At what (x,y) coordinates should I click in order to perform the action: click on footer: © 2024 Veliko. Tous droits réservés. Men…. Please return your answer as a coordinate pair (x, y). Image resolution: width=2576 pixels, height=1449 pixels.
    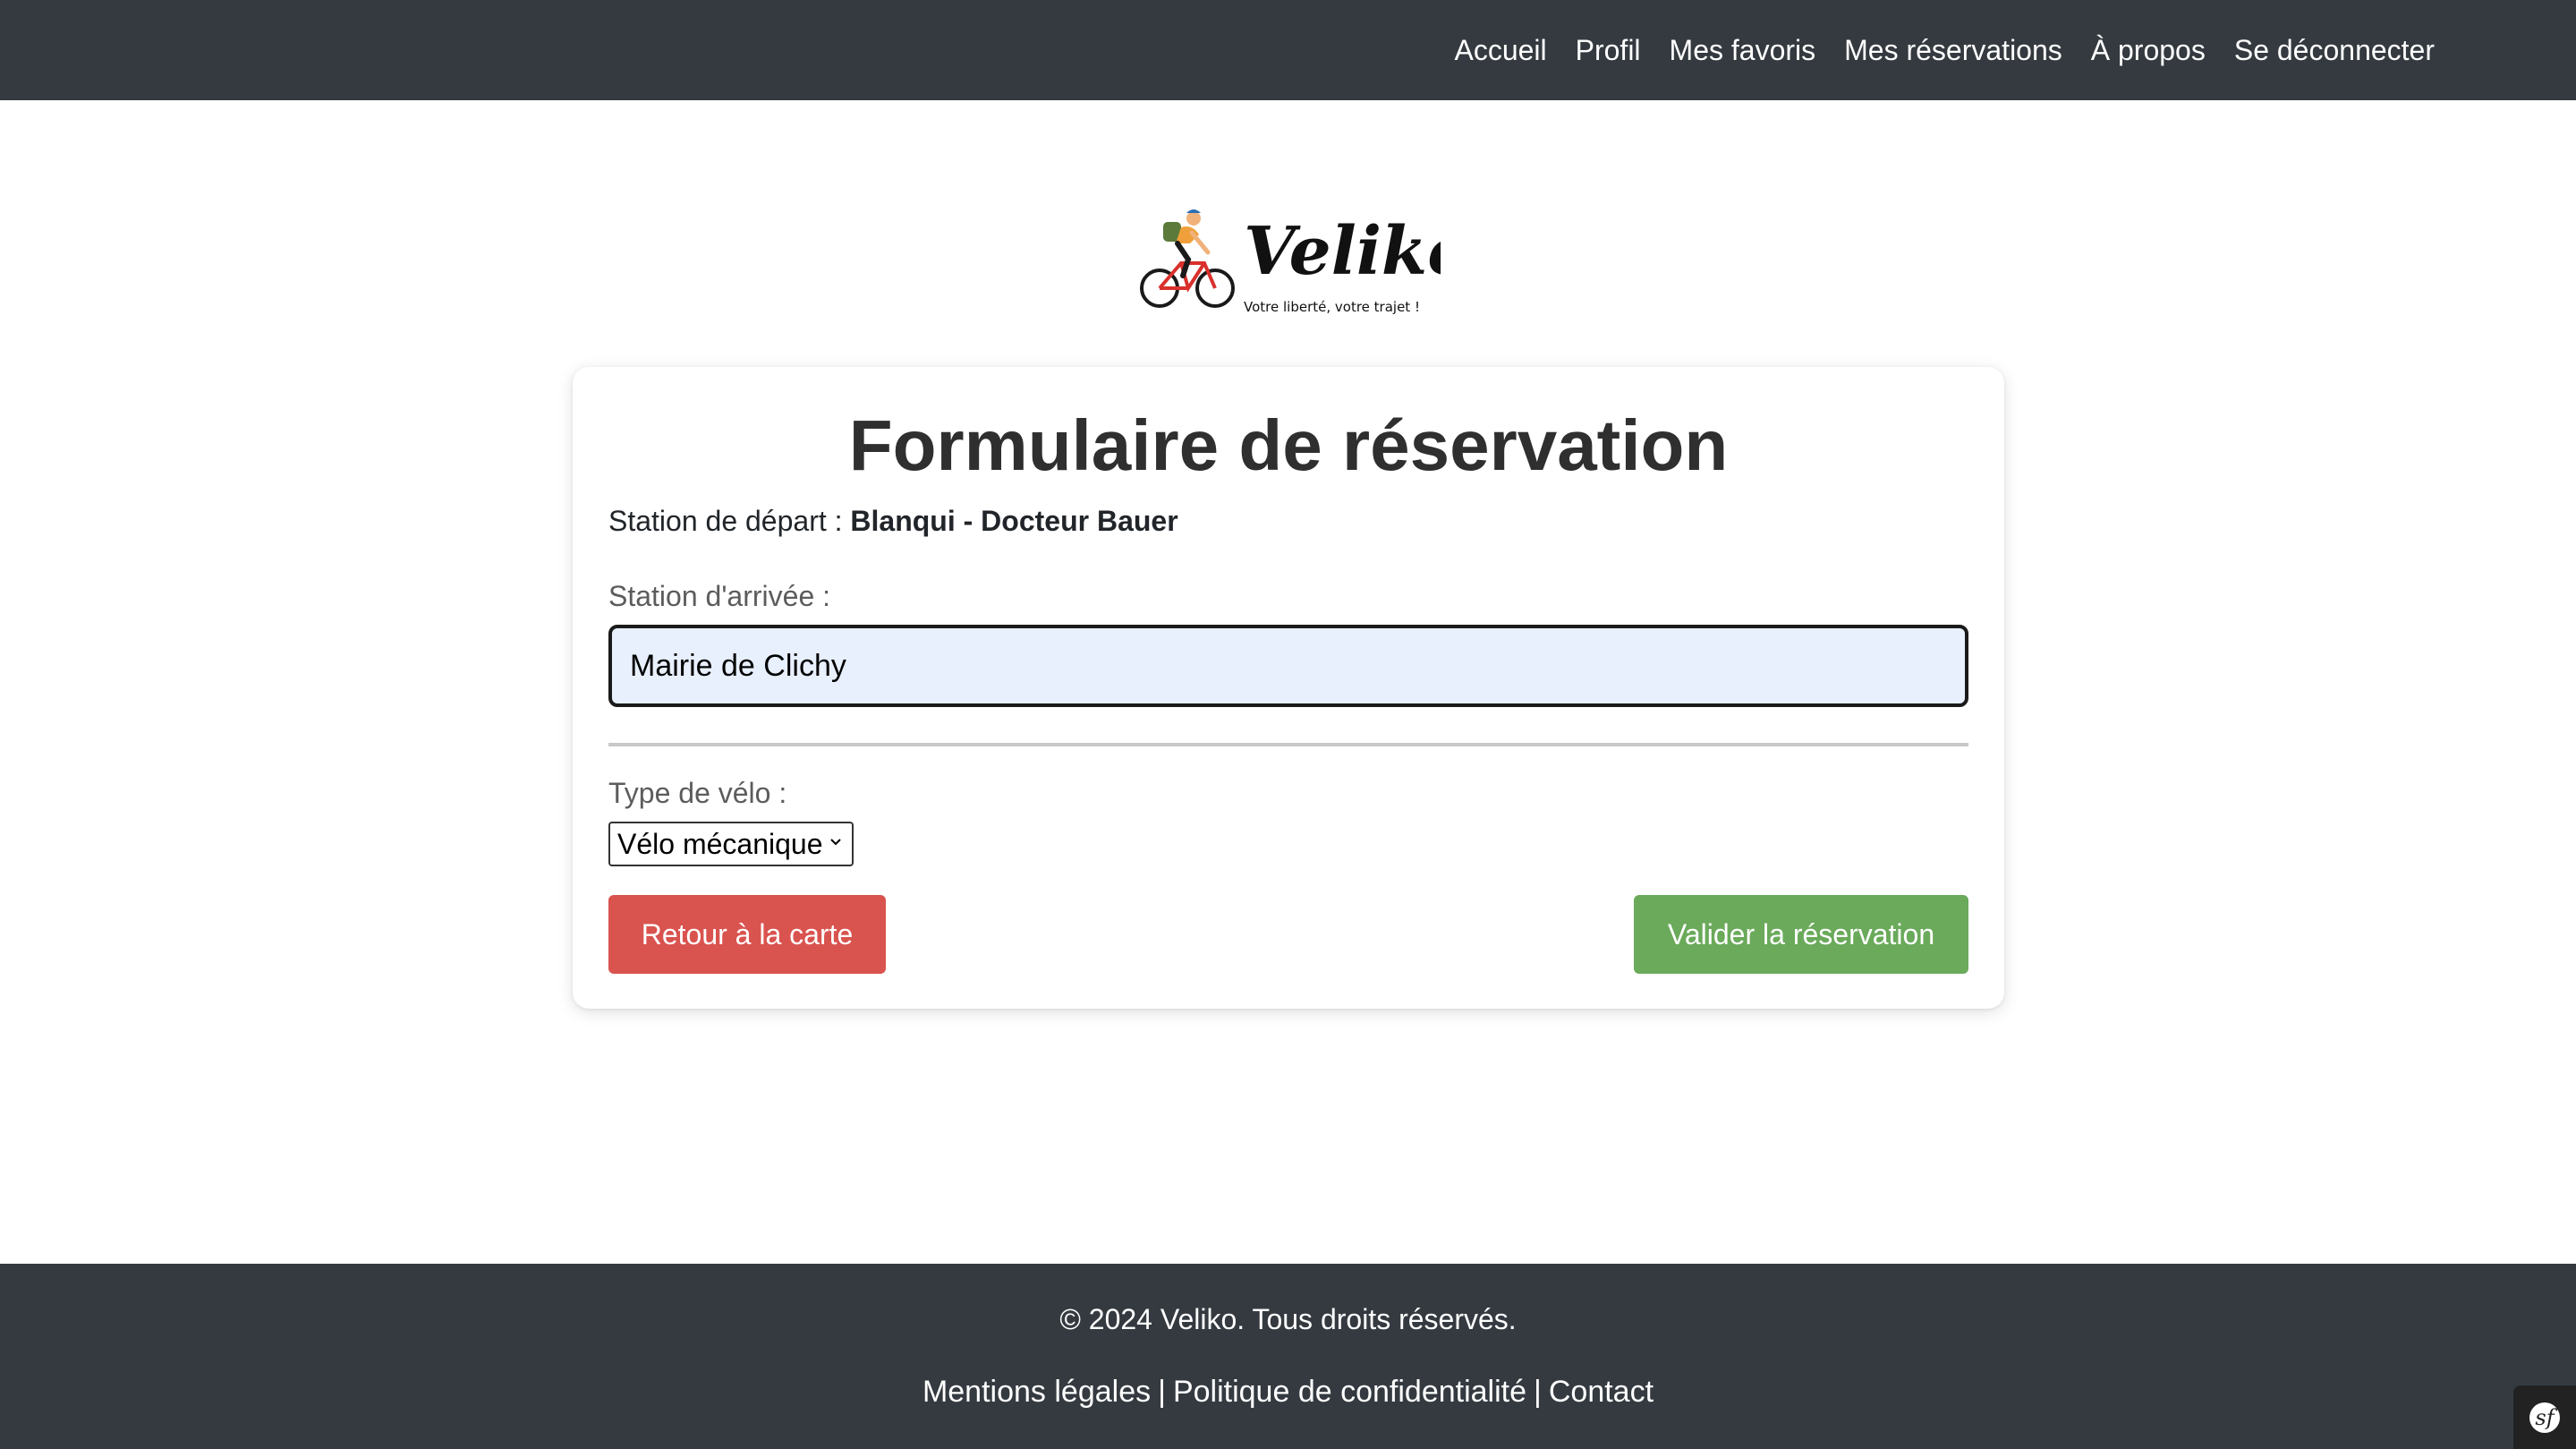
    Looking at the image, I should click on (1288, 1356).